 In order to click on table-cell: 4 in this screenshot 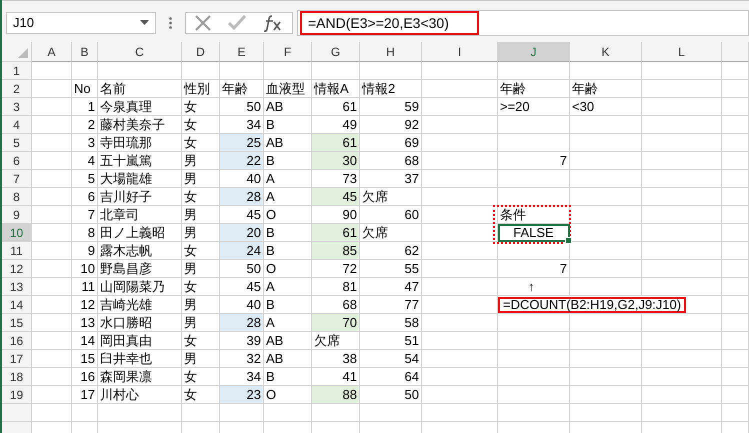, I will do `click(85, 161)`.